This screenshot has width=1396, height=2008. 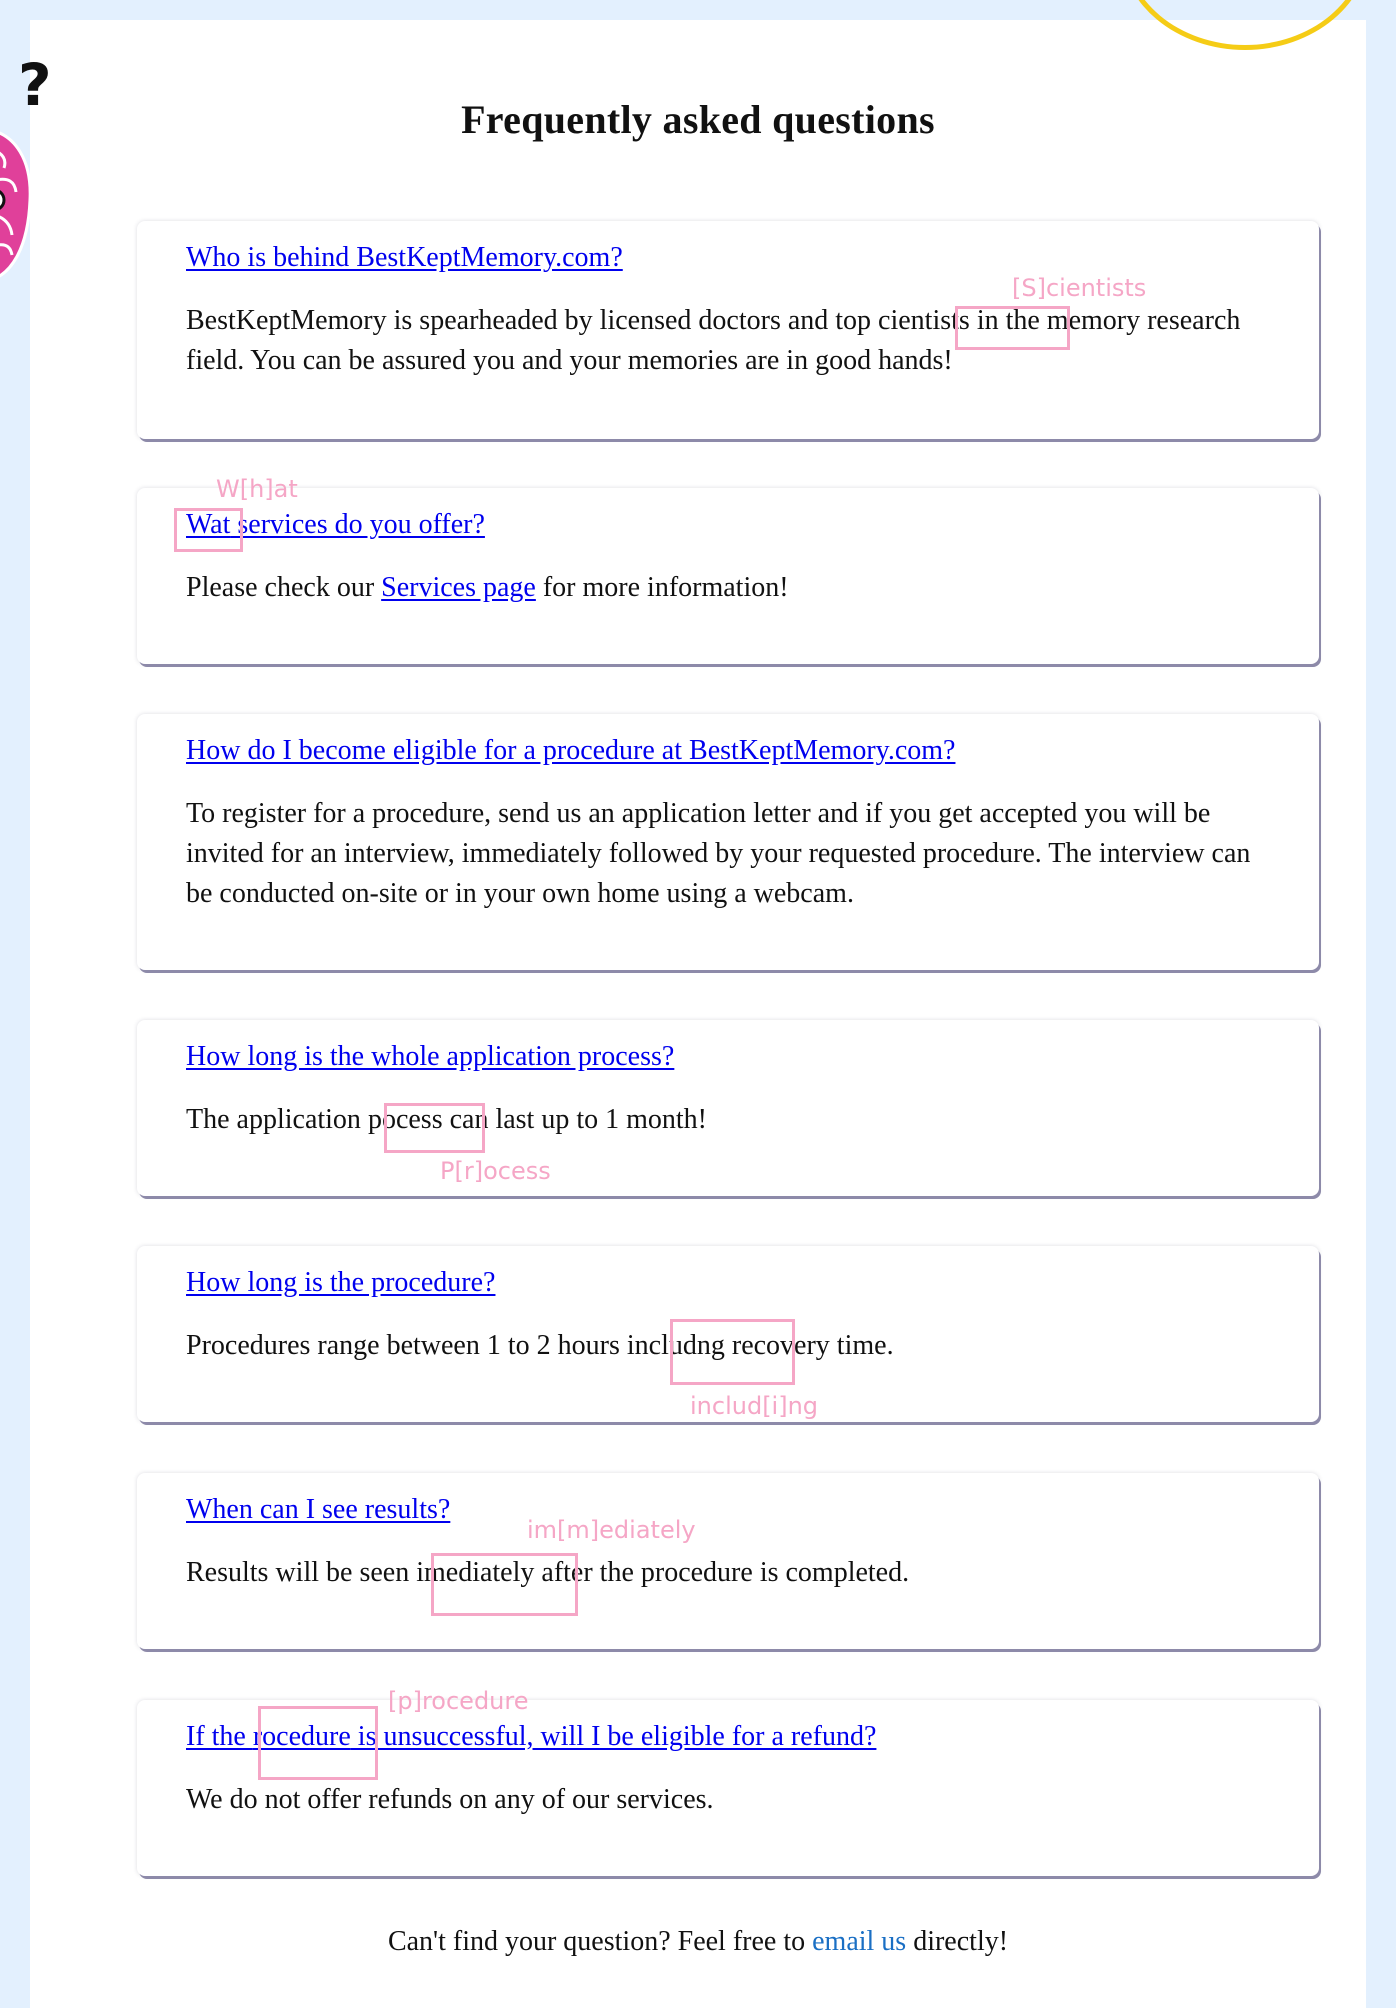 I want to click on answer-text: Results will be seen, so click(x=301, y=1572).